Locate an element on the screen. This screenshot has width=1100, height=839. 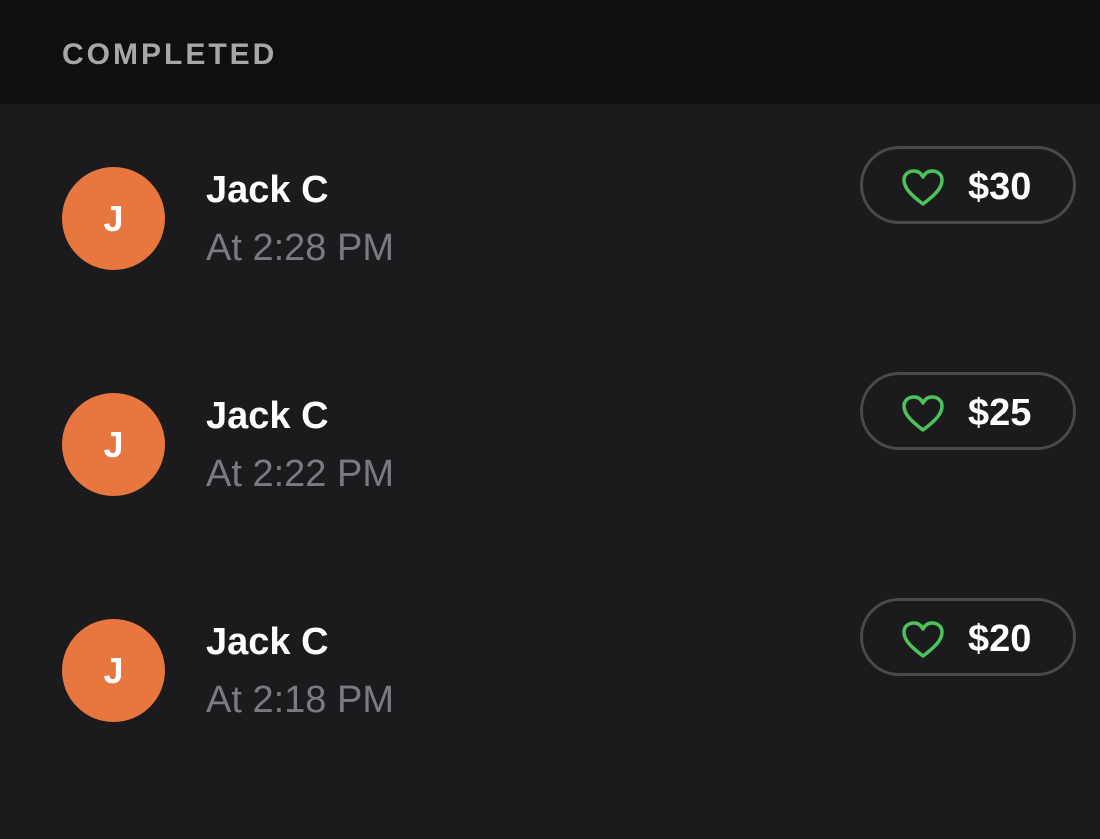
section-title: COMPLETED is located at coordinates (170, 54).